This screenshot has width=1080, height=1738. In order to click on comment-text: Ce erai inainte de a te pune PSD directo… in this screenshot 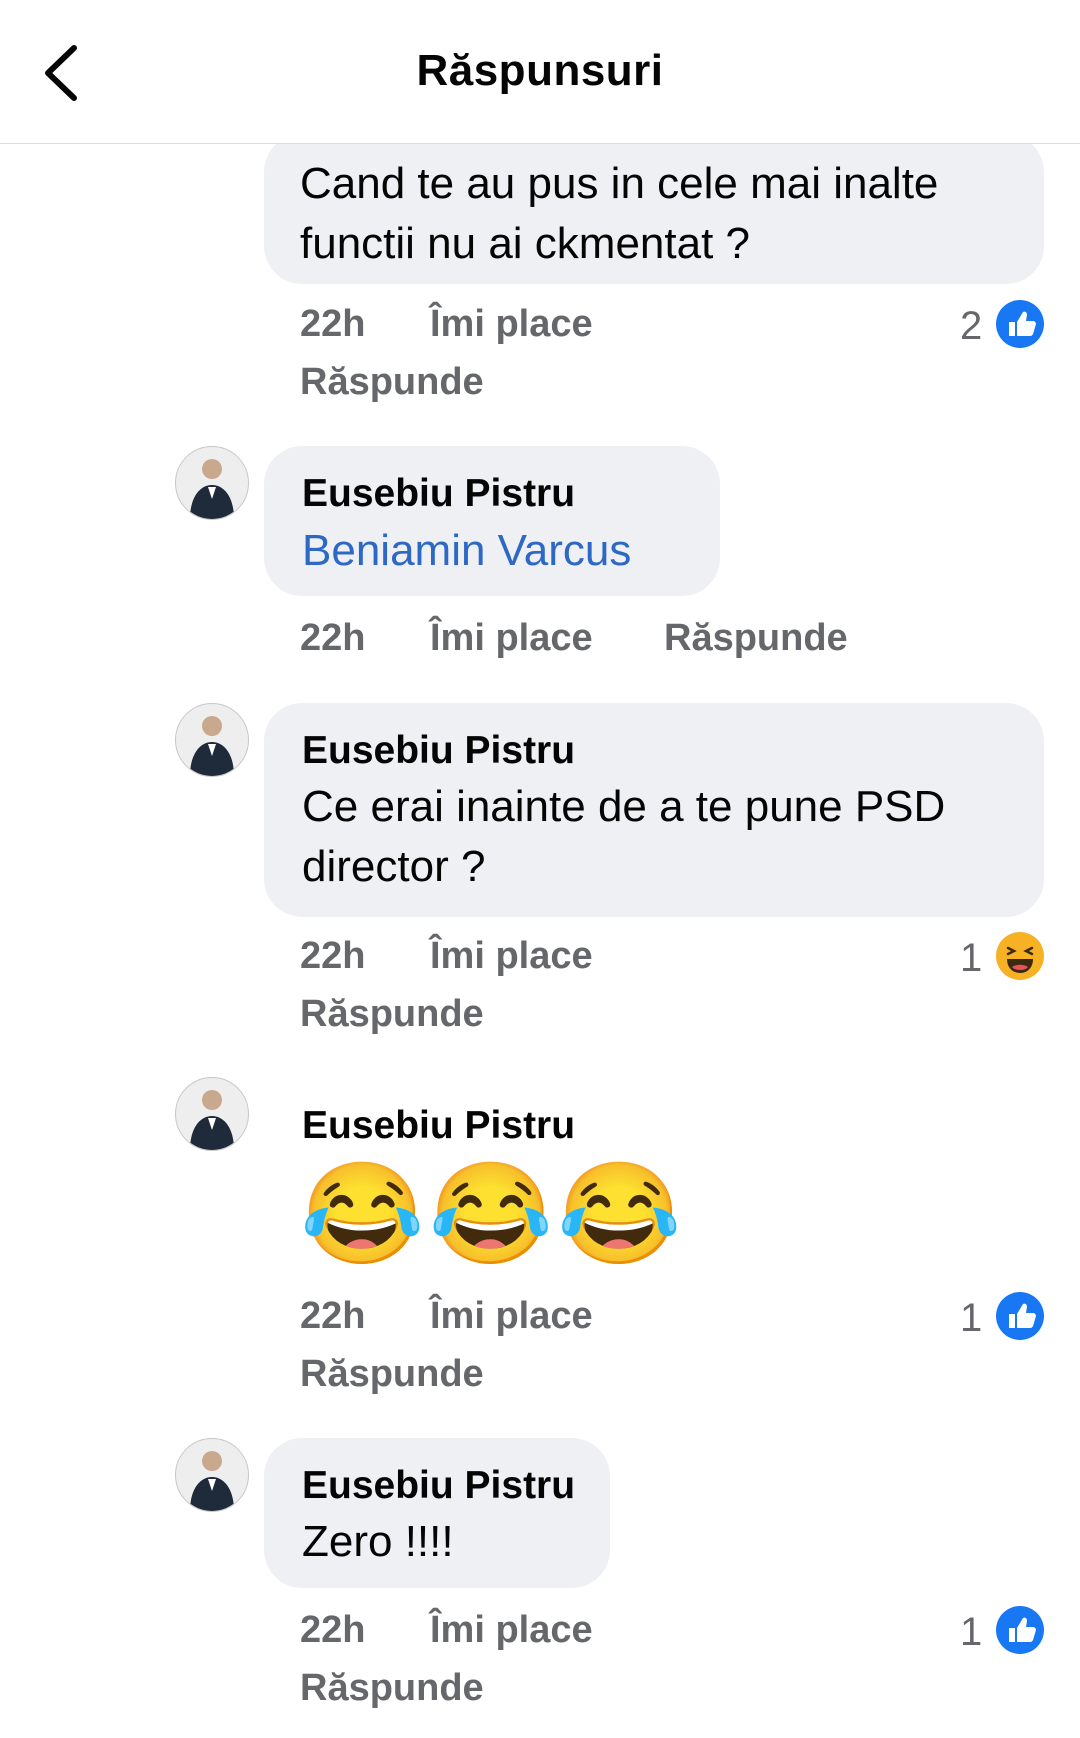, I will do `click(624, 836)`.